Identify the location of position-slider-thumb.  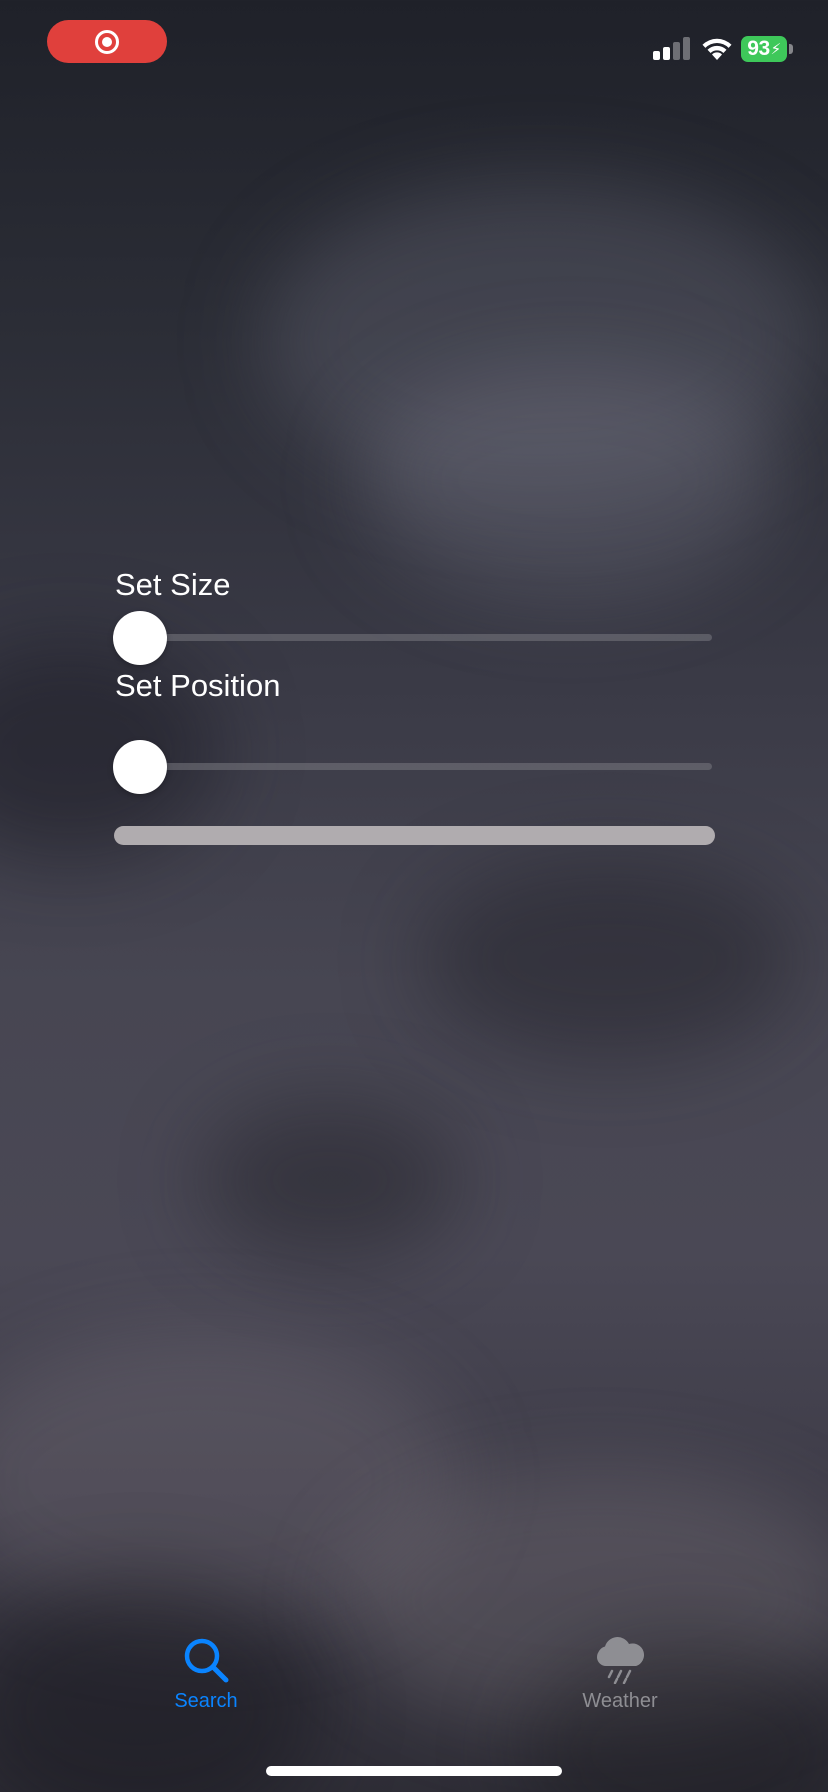
(140, 767).